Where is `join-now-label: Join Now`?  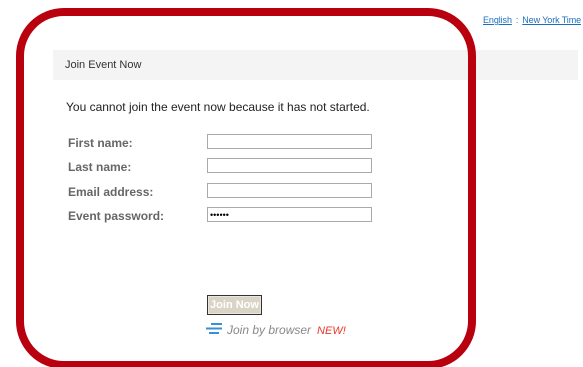 join-now-label: Join Now is located at coordinates (234, 305).